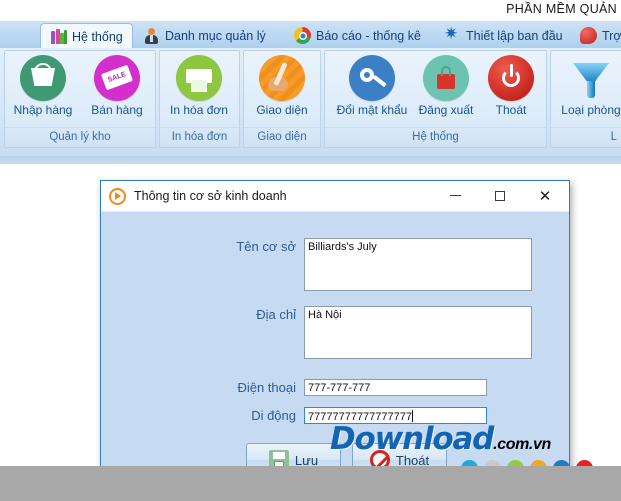 The height and width of the screenshot is (501, 621). I want to click on help-icon, so click(588, 35).